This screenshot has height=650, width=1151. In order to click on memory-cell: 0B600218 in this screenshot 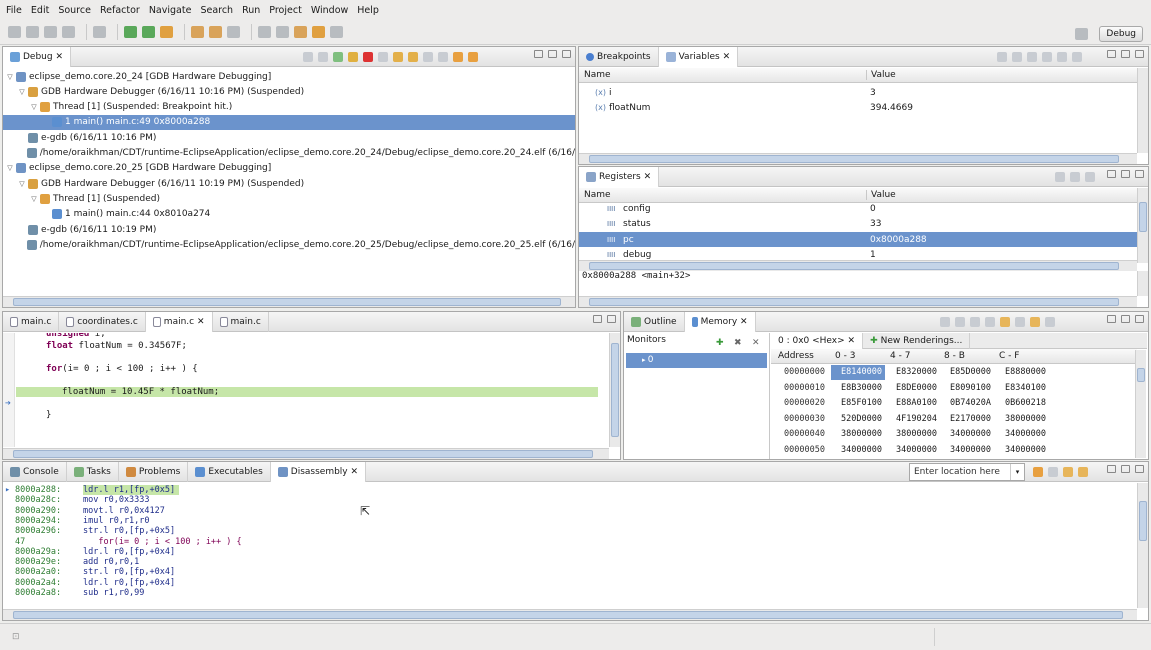, I will do `click(1022, 403)`.